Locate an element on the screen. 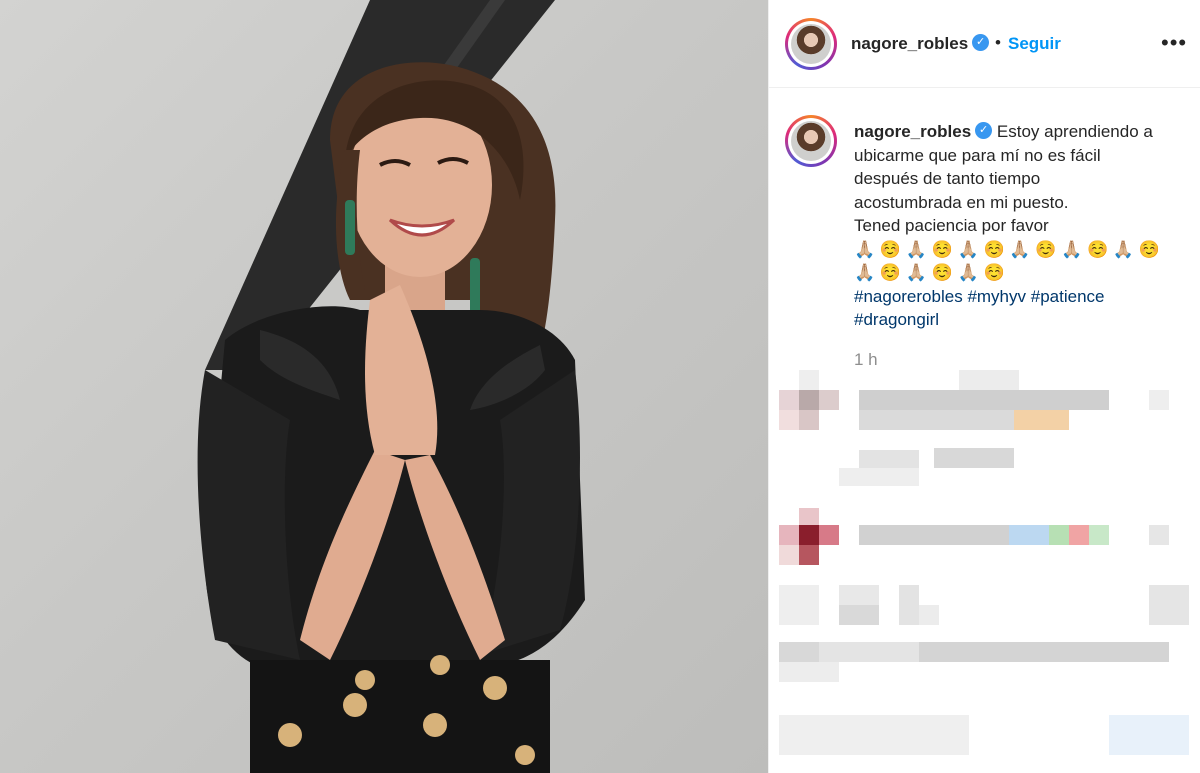 The height and width of the screenshot is (773, 1200). more-options-icon: ••• is located at coordinates (1174, 43).